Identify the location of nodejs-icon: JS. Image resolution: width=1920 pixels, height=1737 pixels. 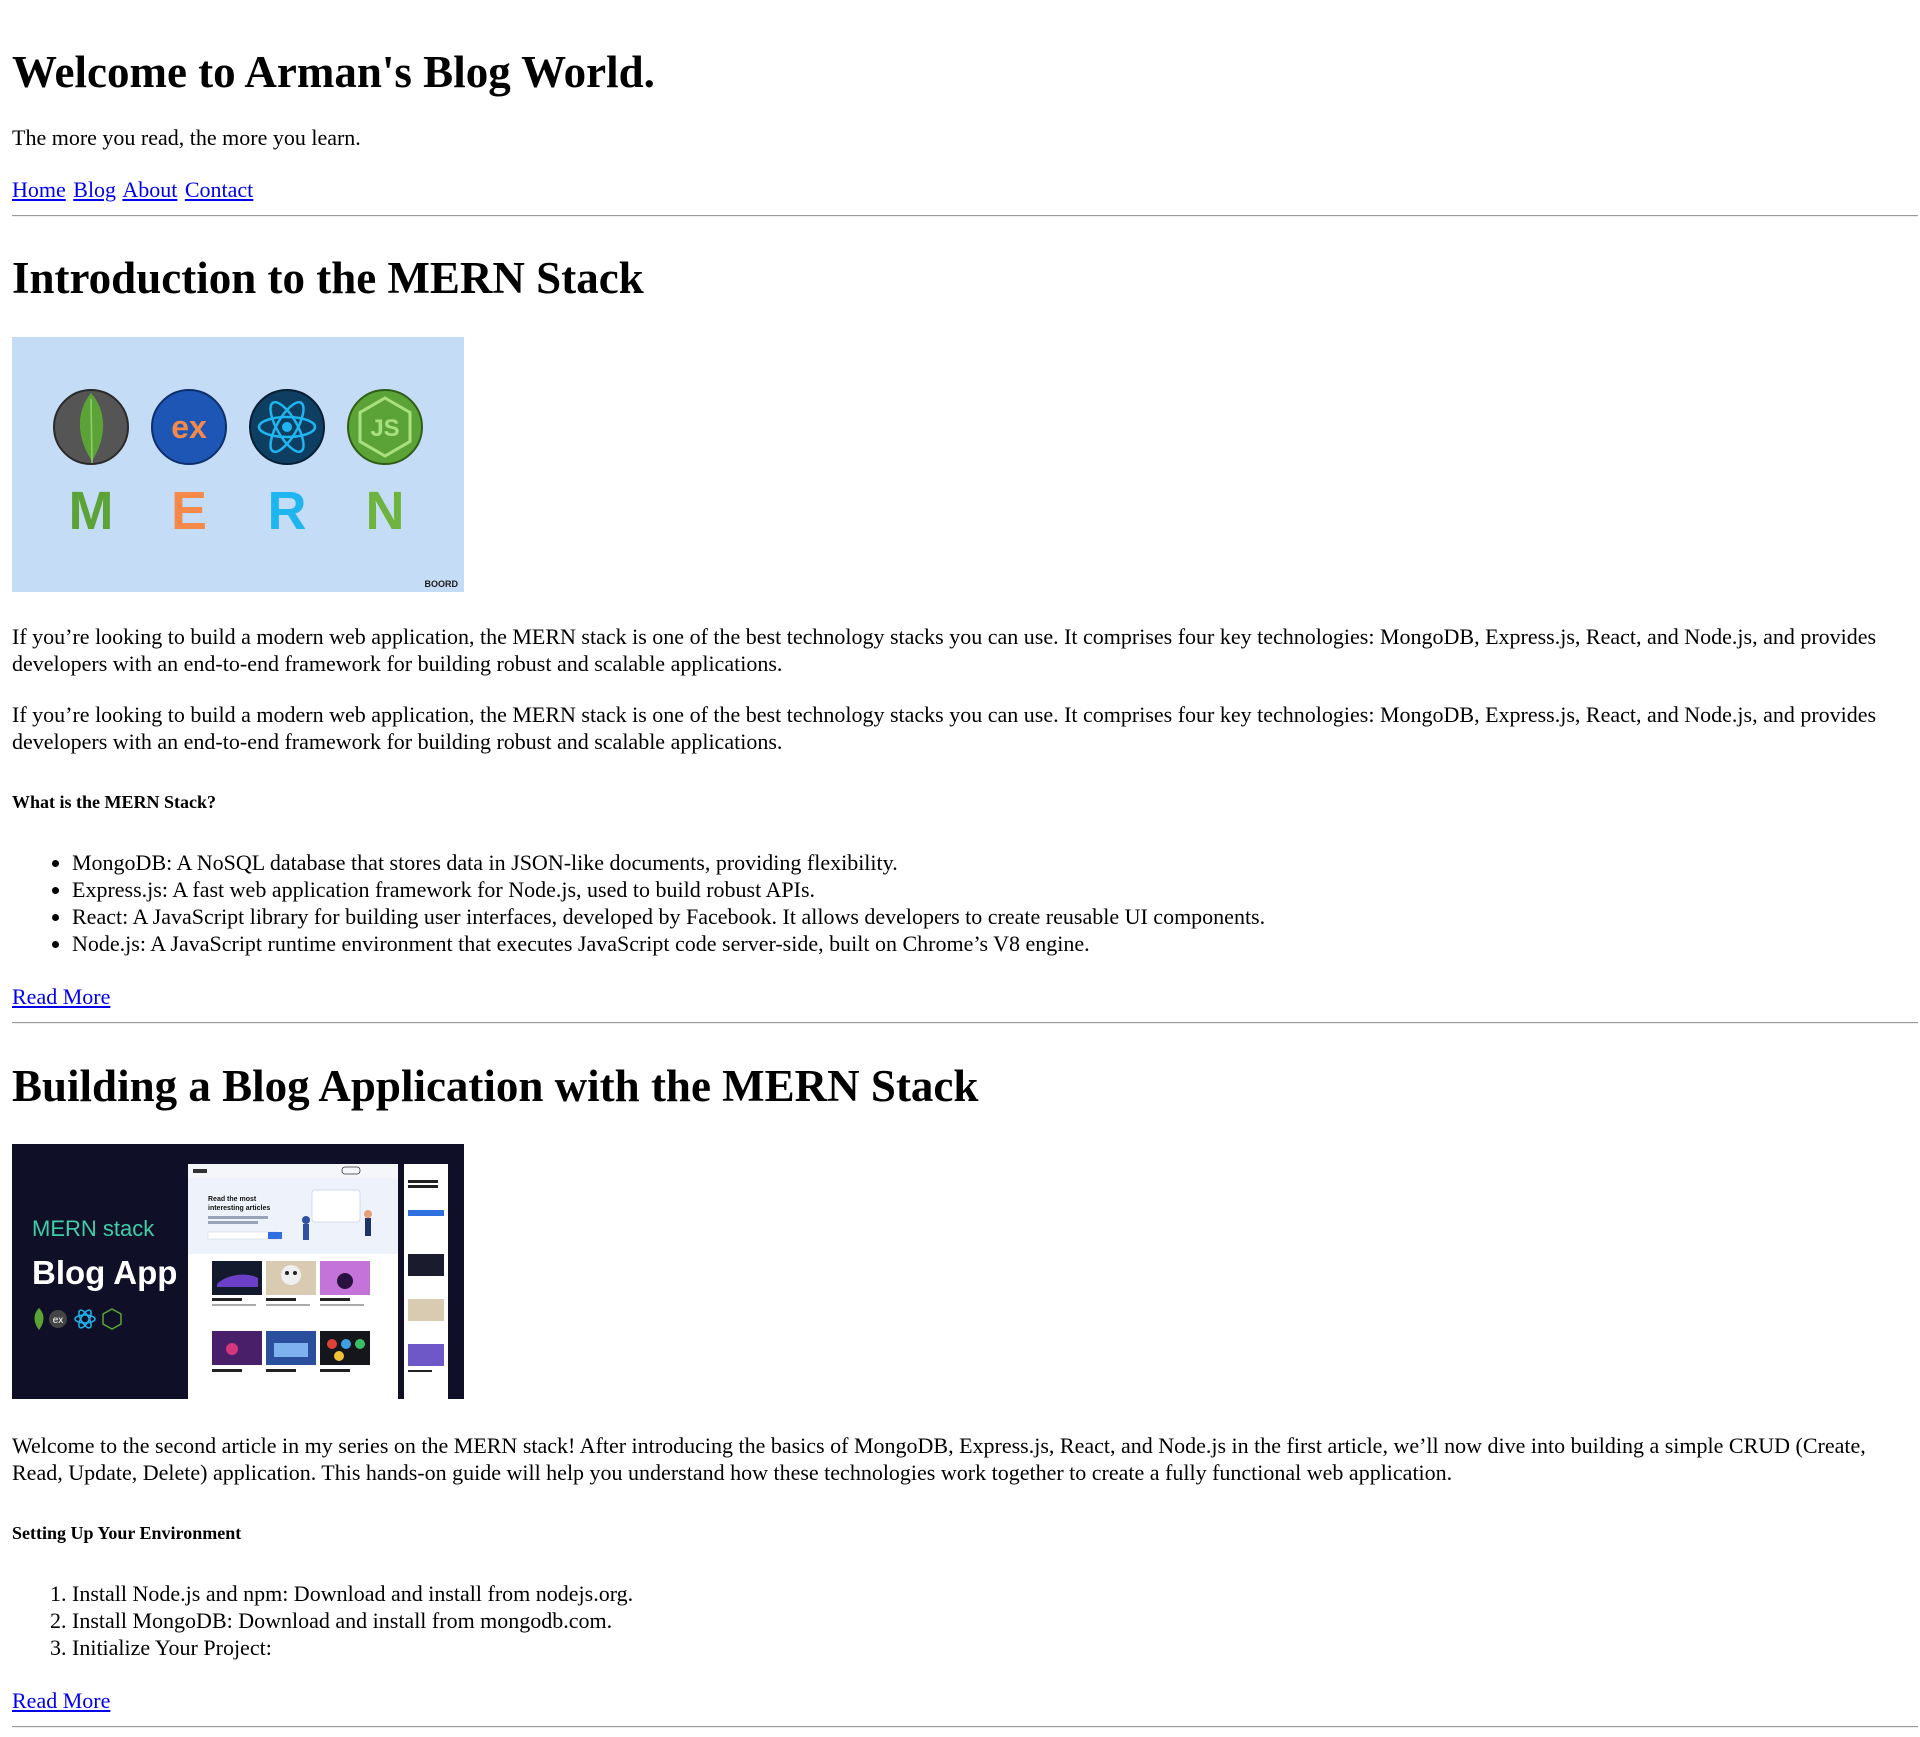
(385, 427).